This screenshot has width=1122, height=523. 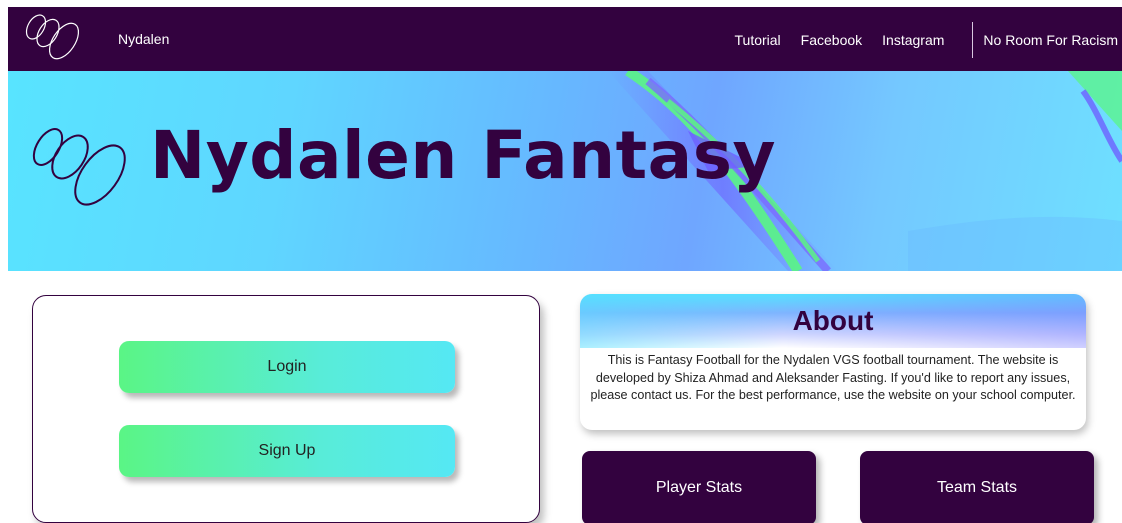 I want to click on hero-title: Nydalen Fantasy, so click(x=463, y=155).